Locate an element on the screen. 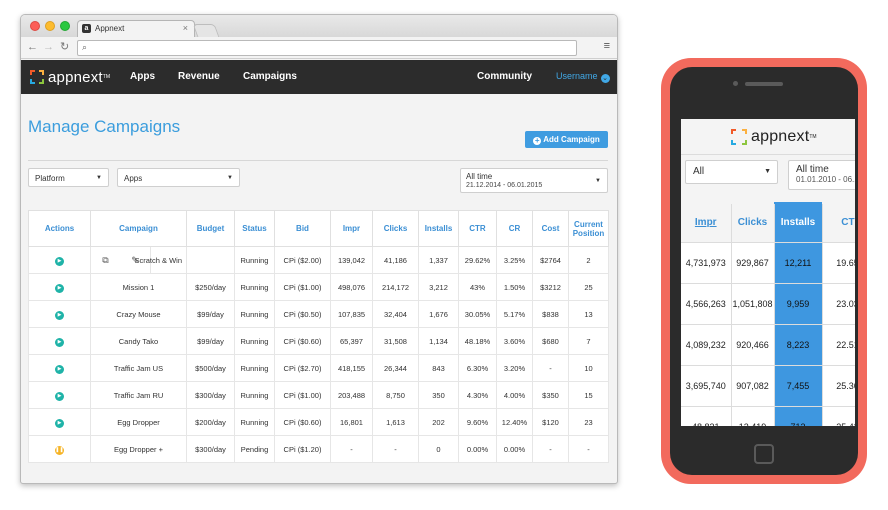 The width and height of the screenshot is (888, 510). mobile-date-select: All time 01.01.2010 - 06.1 is located at coordinates (821, 175).